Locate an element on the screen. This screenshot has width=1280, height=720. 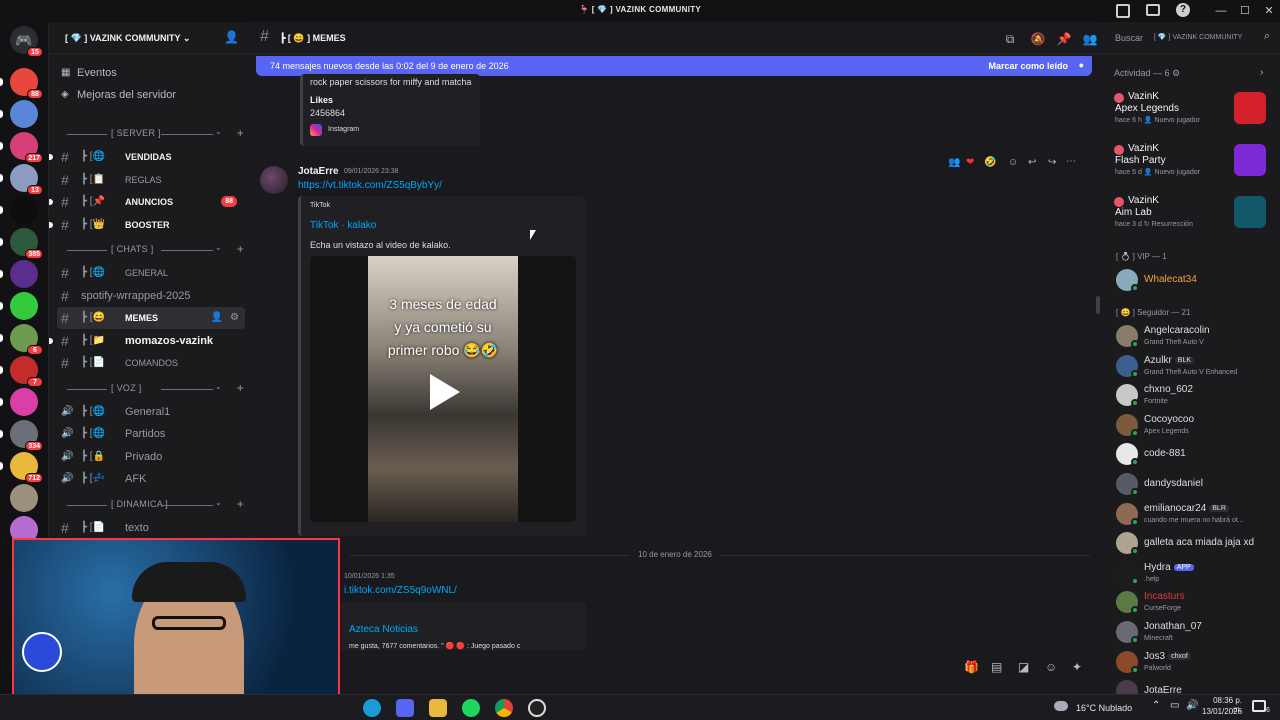
notification-icon is located at coordinates (1259, 706).